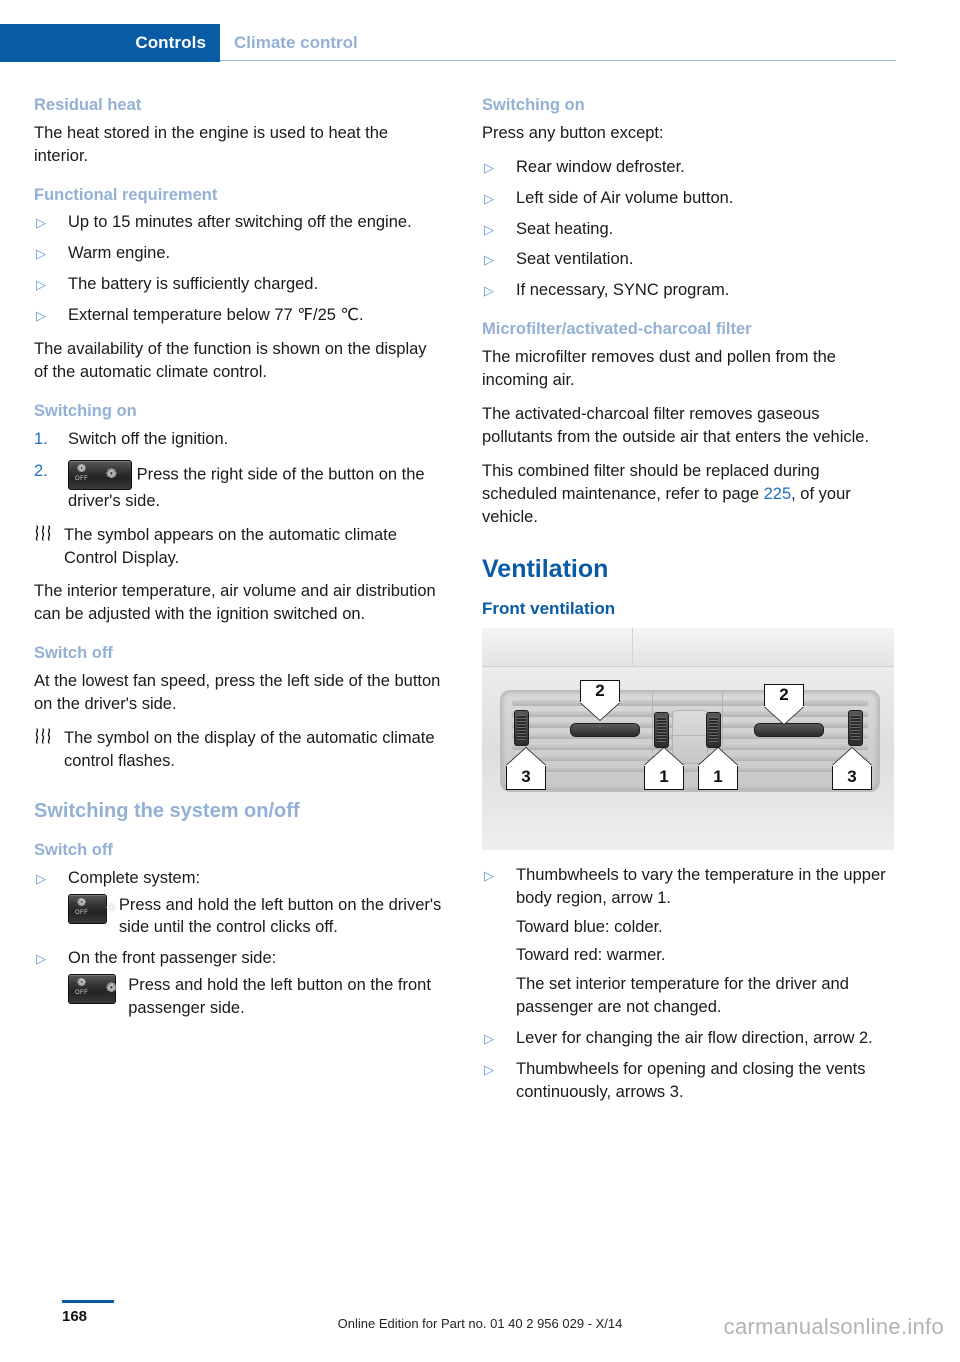  I want to click on list-item-label: Seat ventilation., so click(575, 259).